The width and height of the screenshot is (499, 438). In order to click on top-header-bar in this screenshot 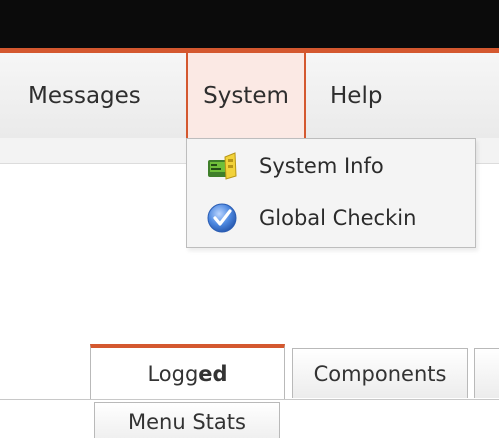, I will do `click(249, 24)`.